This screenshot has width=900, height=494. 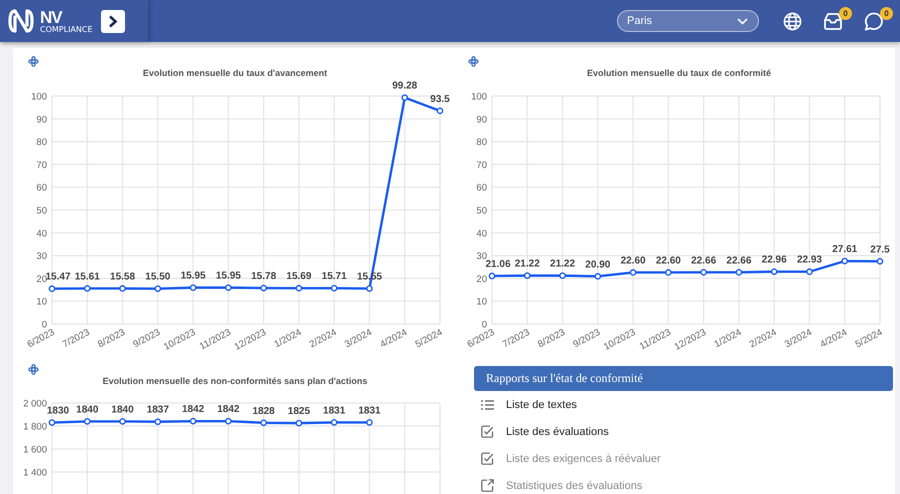 What do you see at coordinates (157, 410) in the screenshot?
I see `data-label: 1837` at bounding box center [157, 410].